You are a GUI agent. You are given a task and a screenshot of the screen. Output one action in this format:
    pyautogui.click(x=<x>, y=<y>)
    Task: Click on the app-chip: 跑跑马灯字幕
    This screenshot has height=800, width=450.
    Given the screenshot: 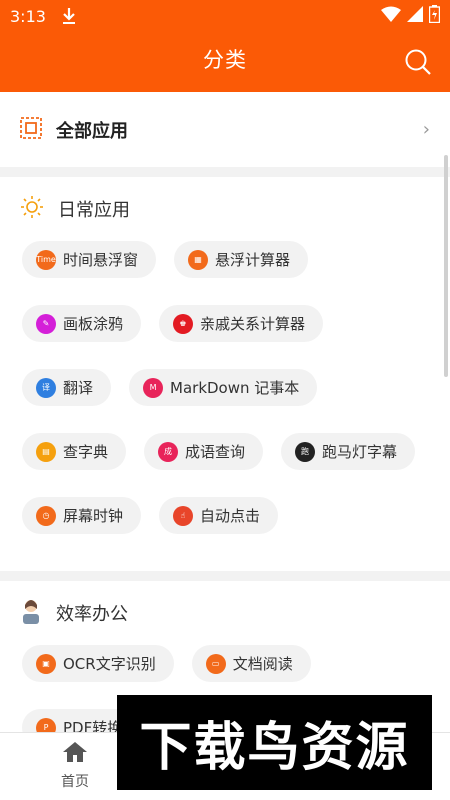 What is the action you would take?
    pyautogui.click(x=348, y=451)
    